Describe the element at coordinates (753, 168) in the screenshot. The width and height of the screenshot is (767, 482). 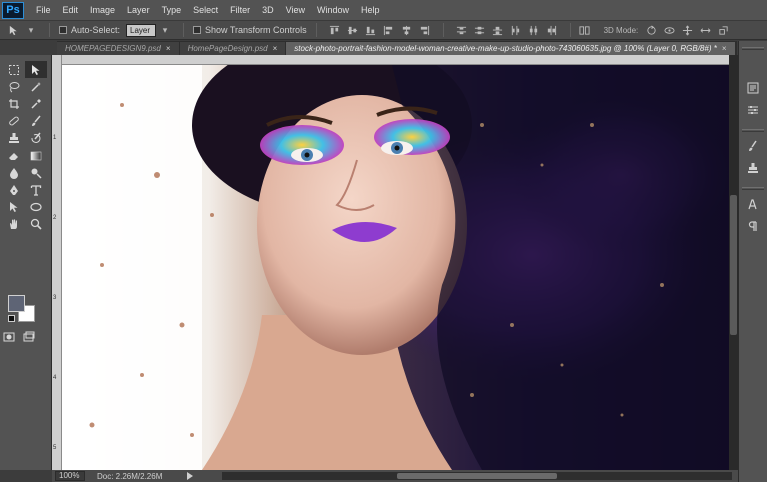
I see `clone-source-icon` at that location.